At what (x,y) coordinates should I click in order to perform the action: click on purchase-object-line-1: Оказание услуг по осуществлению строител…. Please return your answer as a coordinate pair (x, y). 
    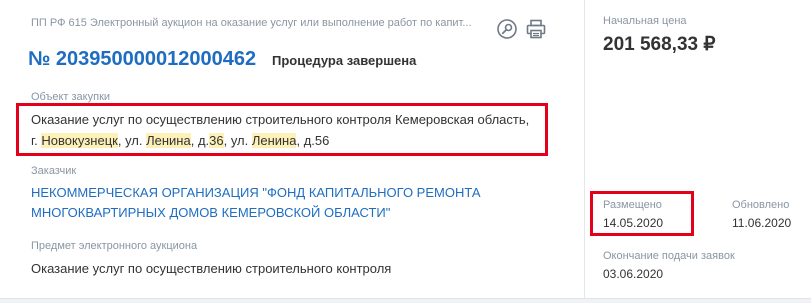
    Looking at the image, I should click on (280, 119).